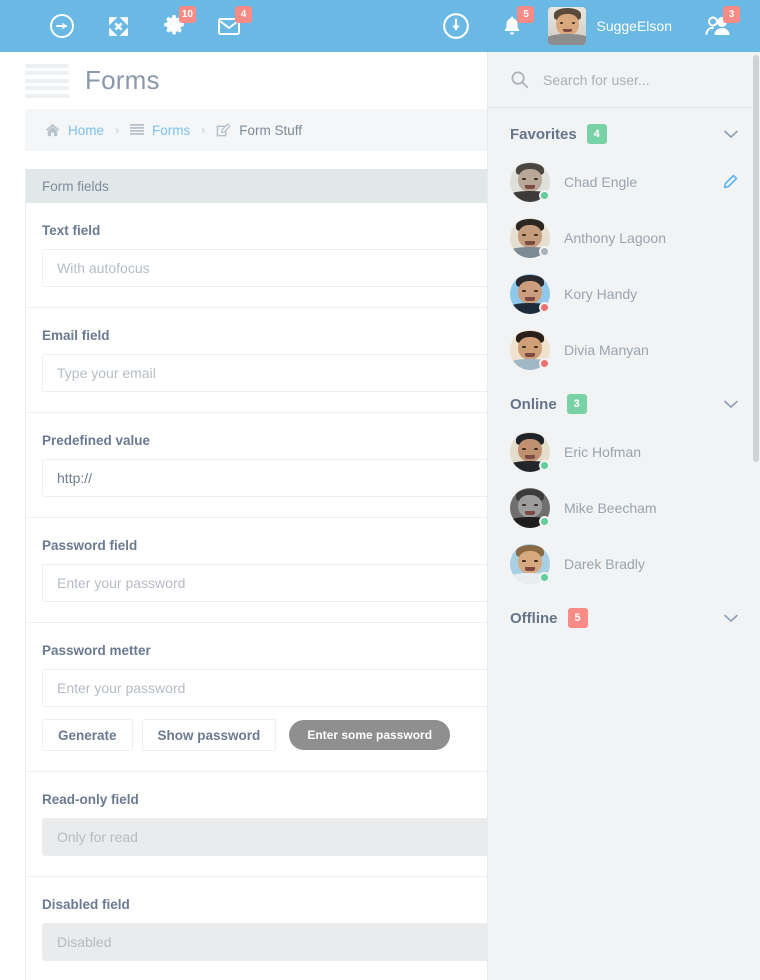 The height and width of the screenshot is (980, 760). I want to click on avatar-face, so click(567, 26).